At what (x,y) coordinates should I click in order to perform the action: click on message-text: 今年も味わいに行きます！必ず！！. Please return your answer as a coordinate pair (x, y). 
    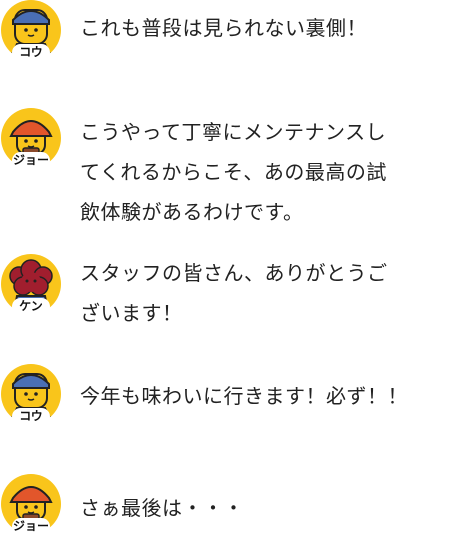
    Looking at the image, I should click on (244, 396).